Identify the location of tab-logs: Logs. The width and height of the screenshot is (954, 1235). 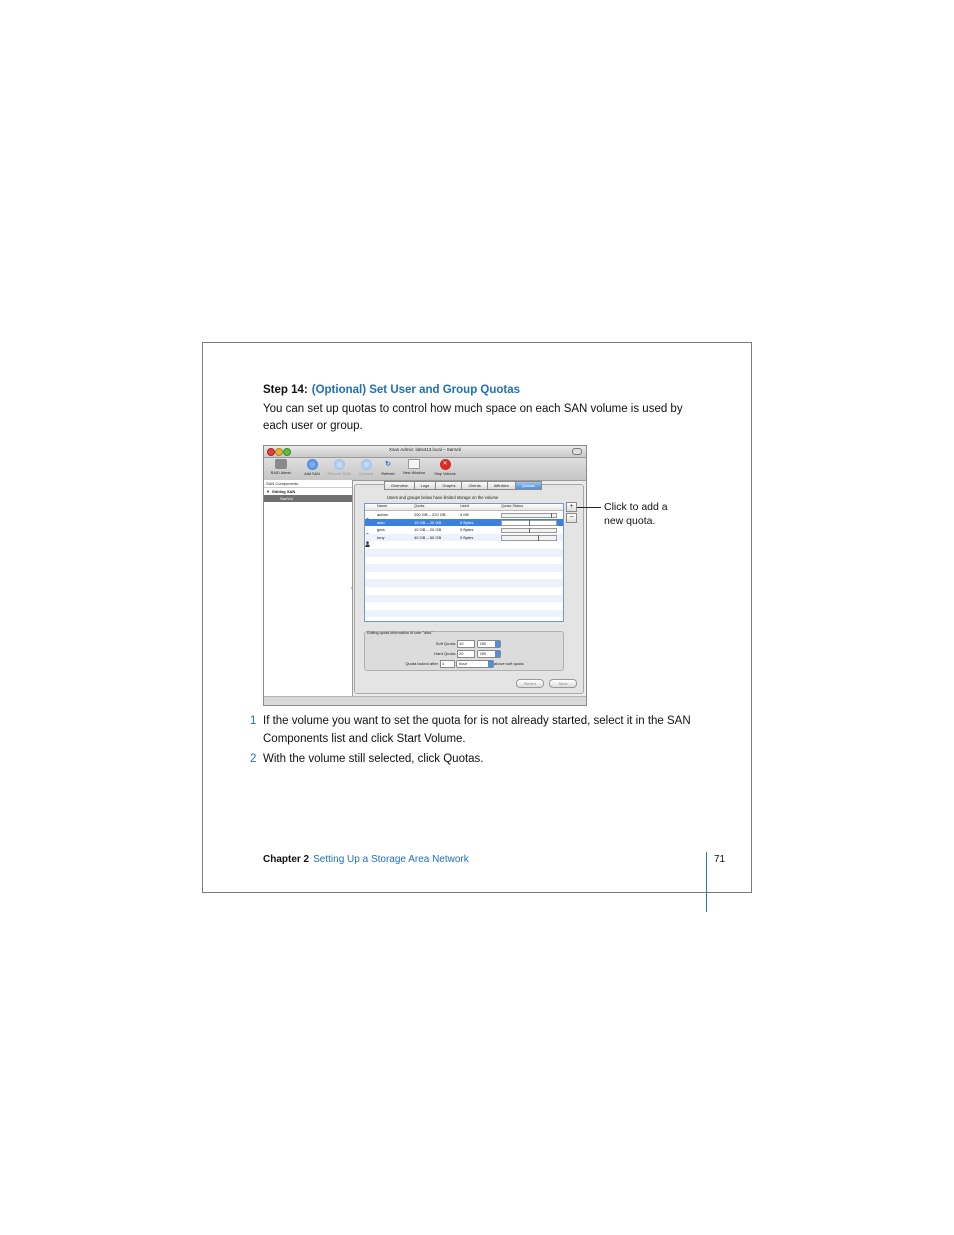
(425, 485).